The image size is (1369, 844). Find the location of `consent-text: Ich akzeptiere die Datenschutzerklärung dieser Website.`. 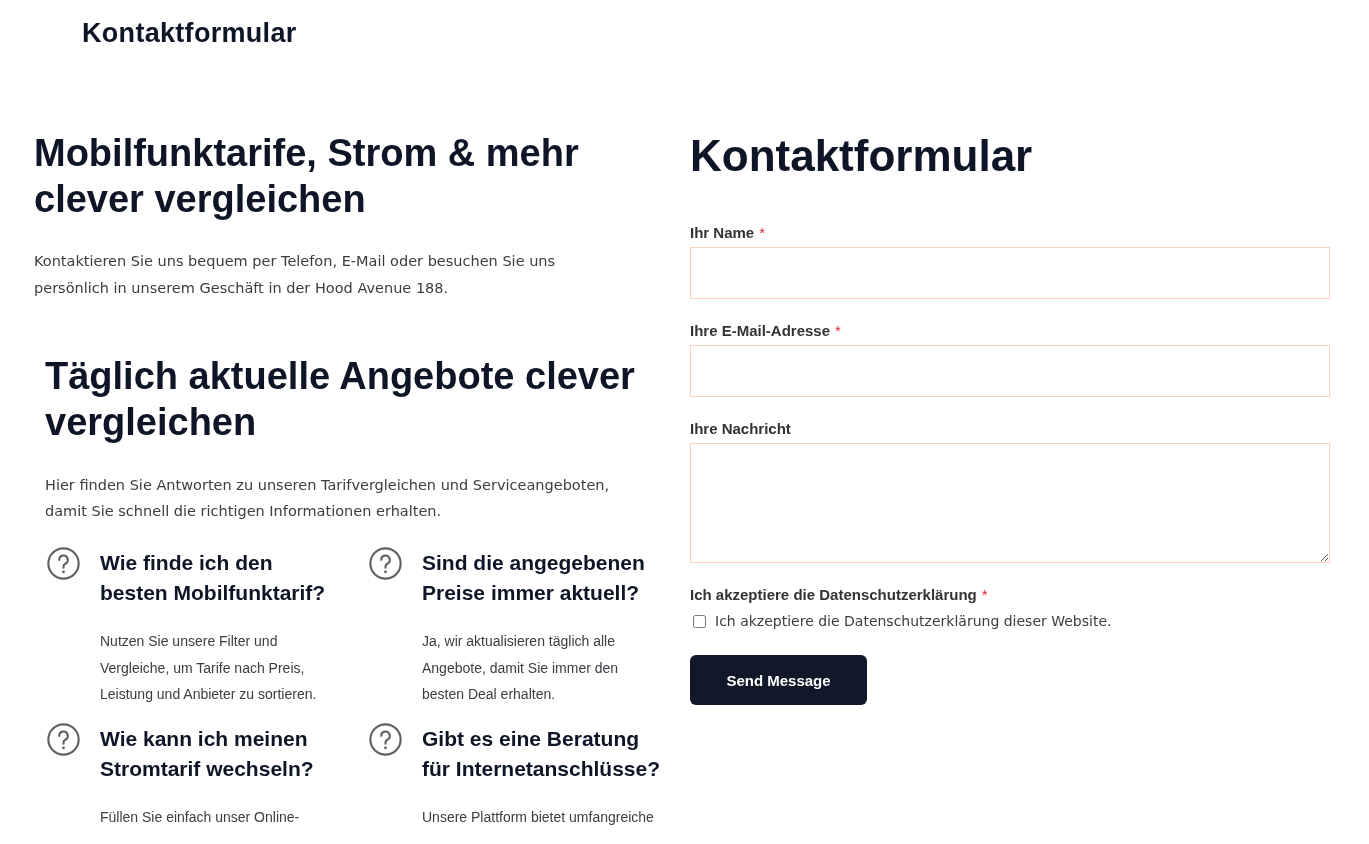

consent-text: Ich akzeptiere die Datenschutzerklärung dieser Website. is located at coordinates (913, 621).